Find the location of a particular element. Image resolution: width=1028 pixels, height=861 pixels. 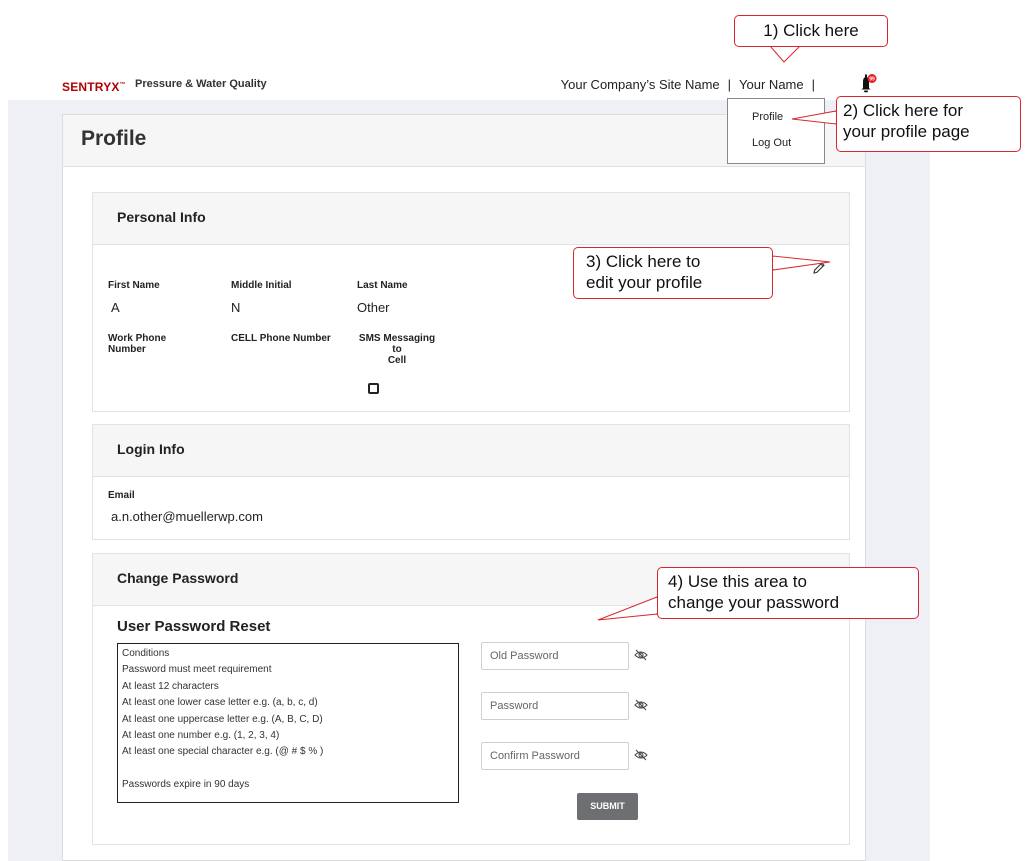

callout-4-line1: 4) Use this area to is located at coordinates (737, 581).